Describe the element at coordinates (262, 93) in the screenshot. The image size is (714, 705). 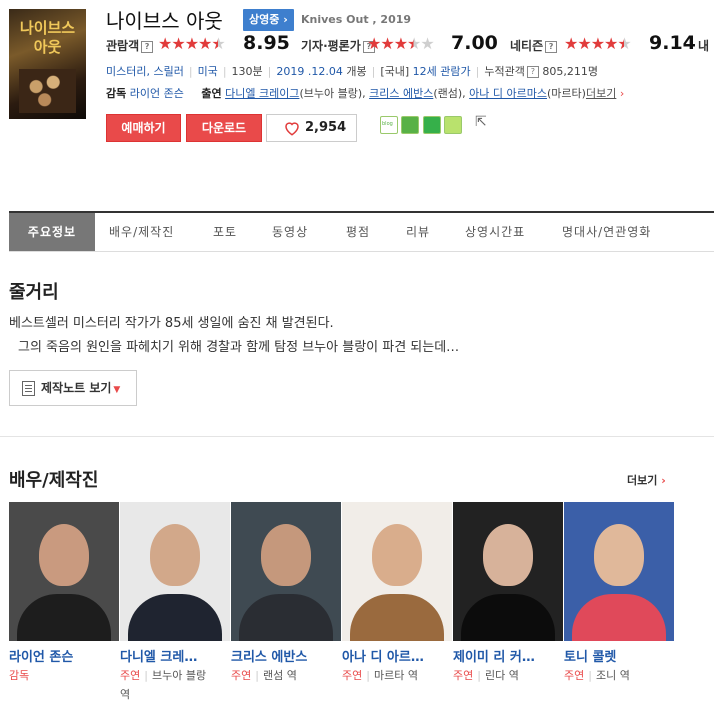
I see `cast-link-1: 다니엘 크레이그` at that location.